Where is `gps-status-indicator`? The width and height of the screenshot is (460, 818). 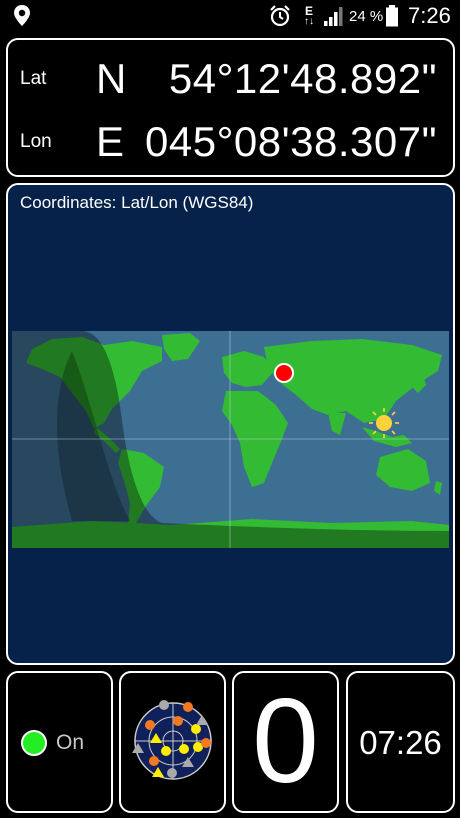
gps-status-indicator is located at coordinates (34, 743).